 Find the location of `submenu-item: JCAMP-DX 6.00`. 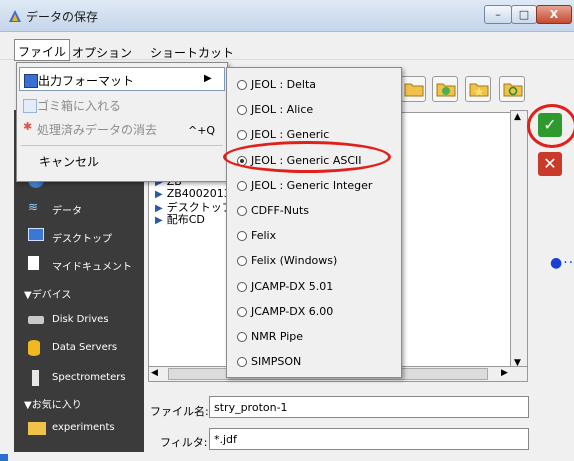

submenu-item: JCAMP-DX 6.00 is located at coordinates (315, 312).